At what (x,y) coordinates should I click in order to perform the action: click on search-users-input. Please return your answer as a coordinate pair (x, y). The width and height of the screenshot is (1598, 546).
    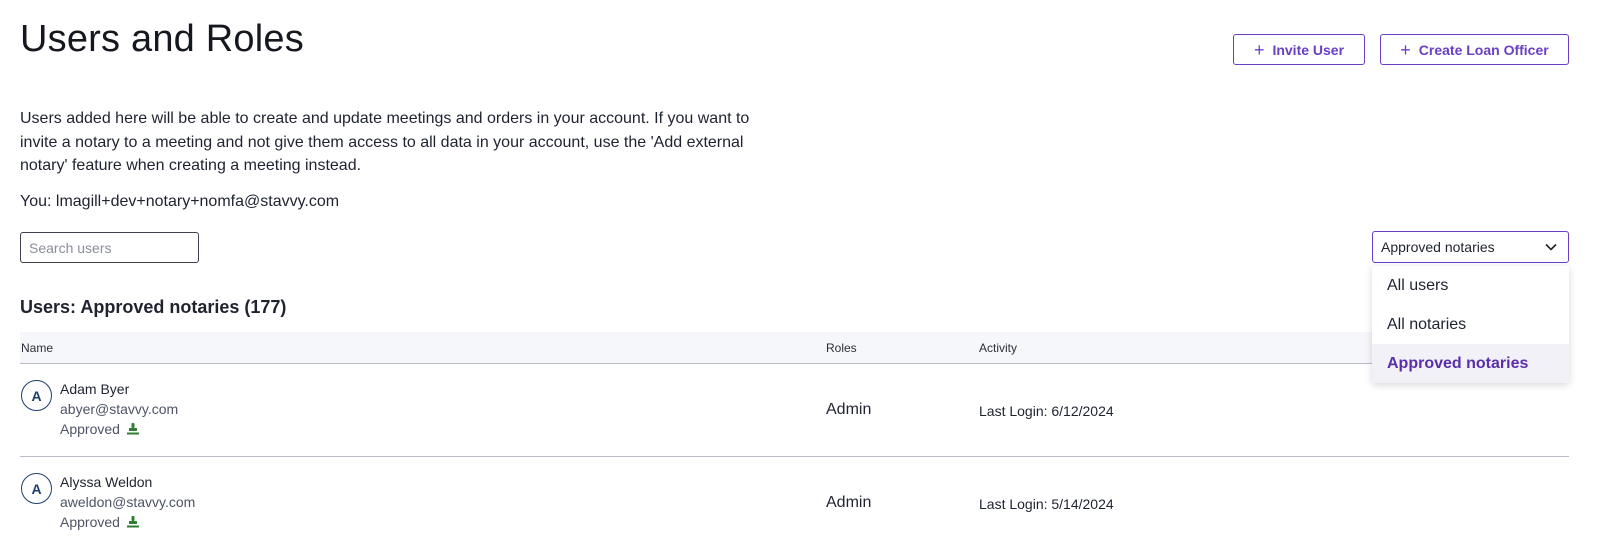
    Looking at the image, I should click on (109, 247).